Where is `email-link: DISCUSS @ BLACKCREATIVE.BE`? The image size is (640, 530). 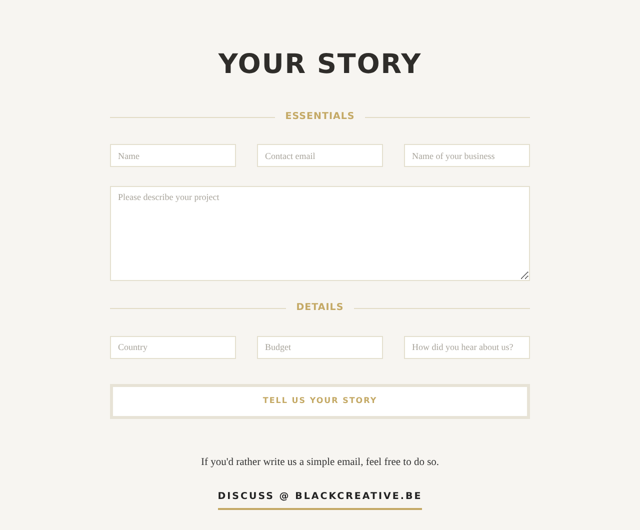 email-link: DISCUSS @ BLACKCREATIVE.BE is located at coordinates (320, 500).